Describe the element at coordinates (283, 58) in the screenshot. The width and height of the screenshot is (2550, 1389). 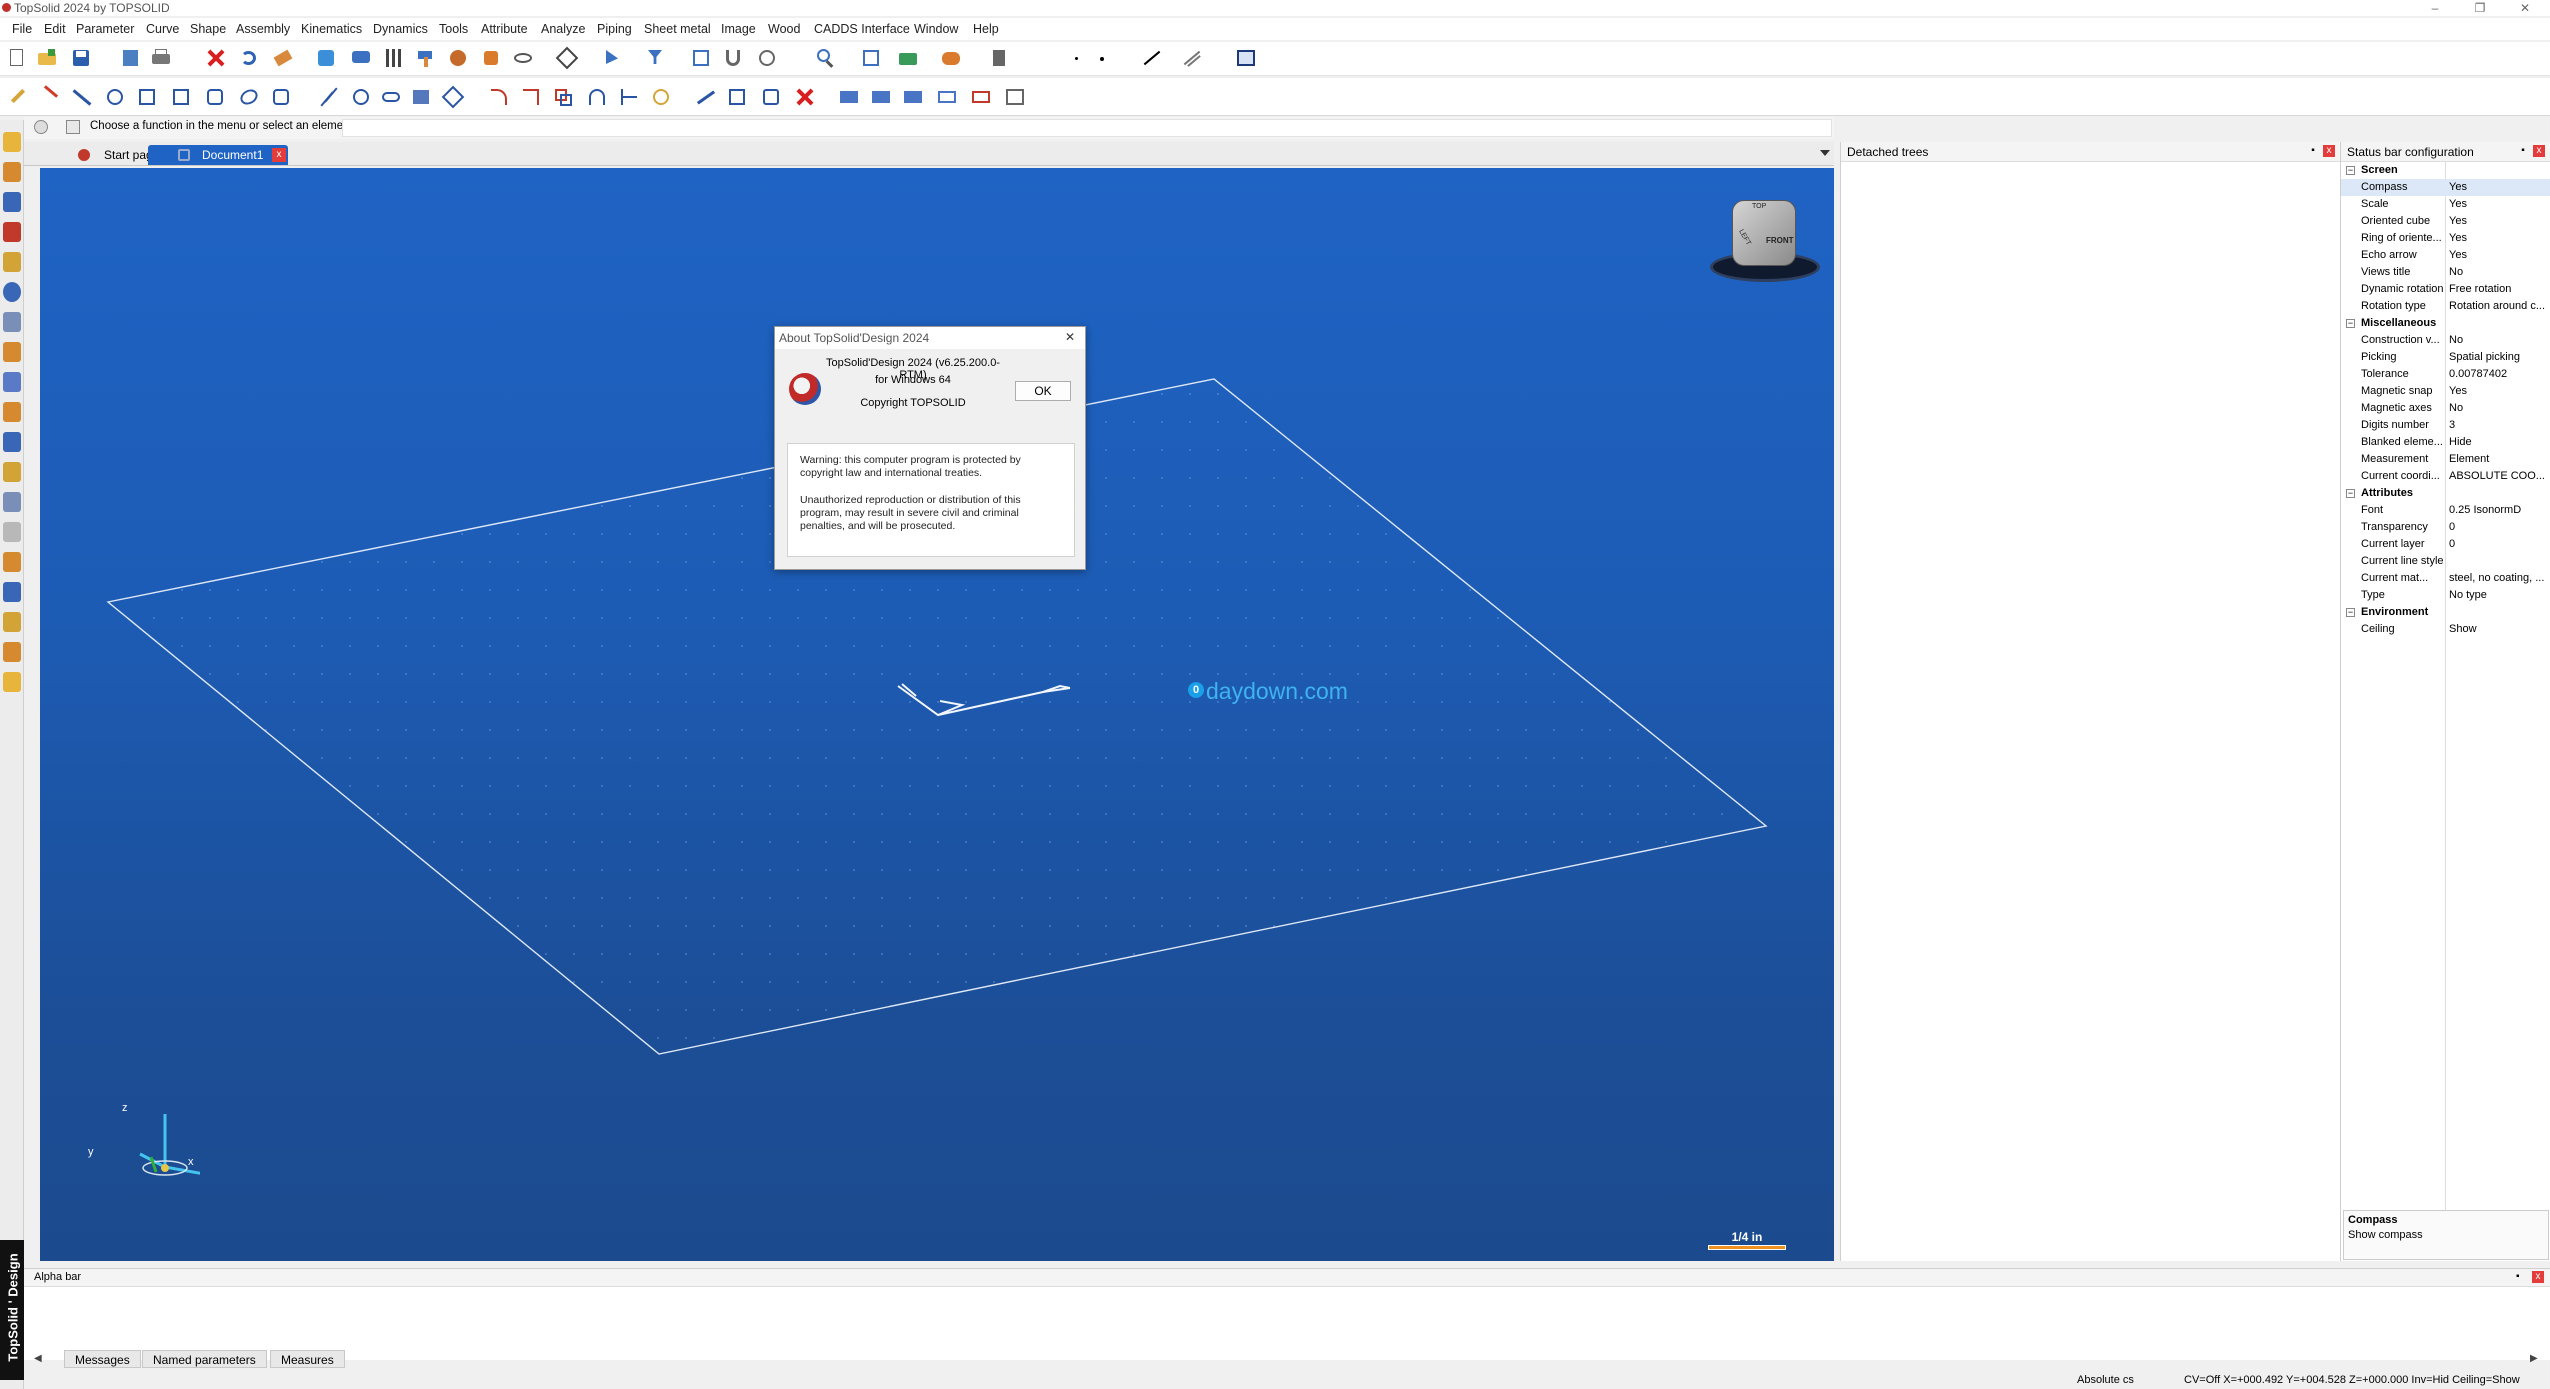
I see `eraser-icon` at that location.